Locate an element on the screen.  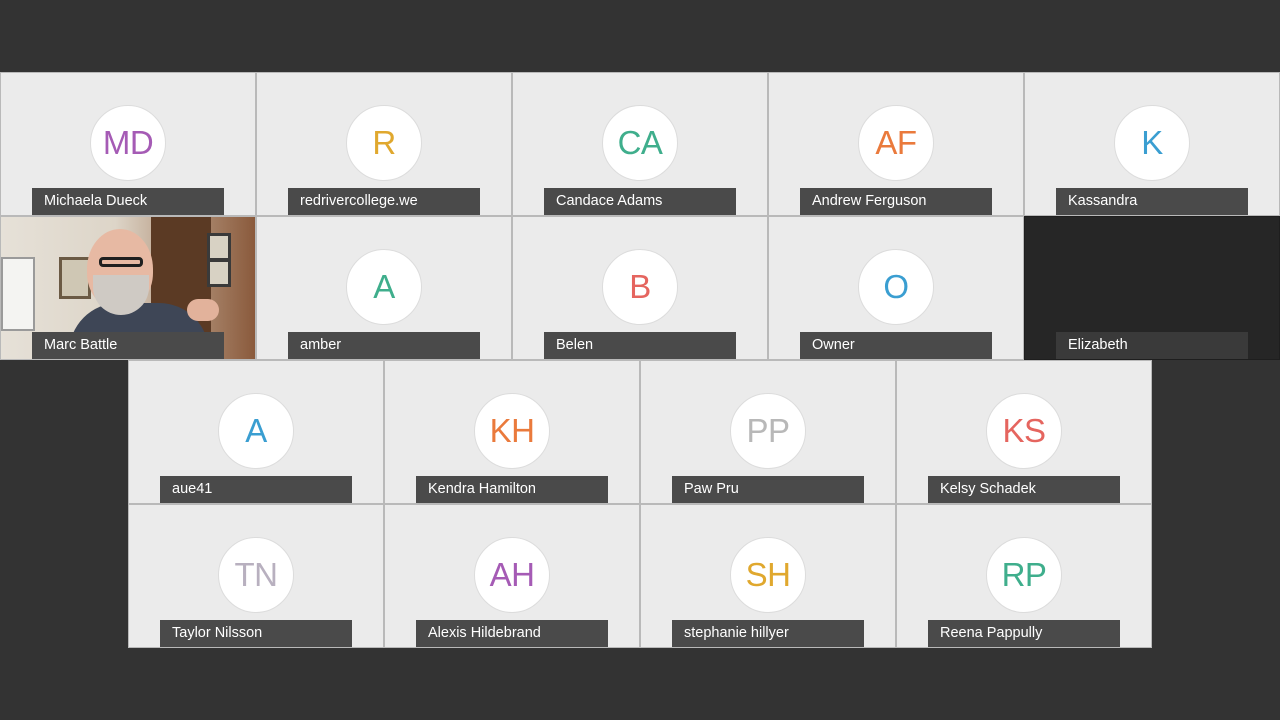
avatar: R is located at coordinates (384, 143).